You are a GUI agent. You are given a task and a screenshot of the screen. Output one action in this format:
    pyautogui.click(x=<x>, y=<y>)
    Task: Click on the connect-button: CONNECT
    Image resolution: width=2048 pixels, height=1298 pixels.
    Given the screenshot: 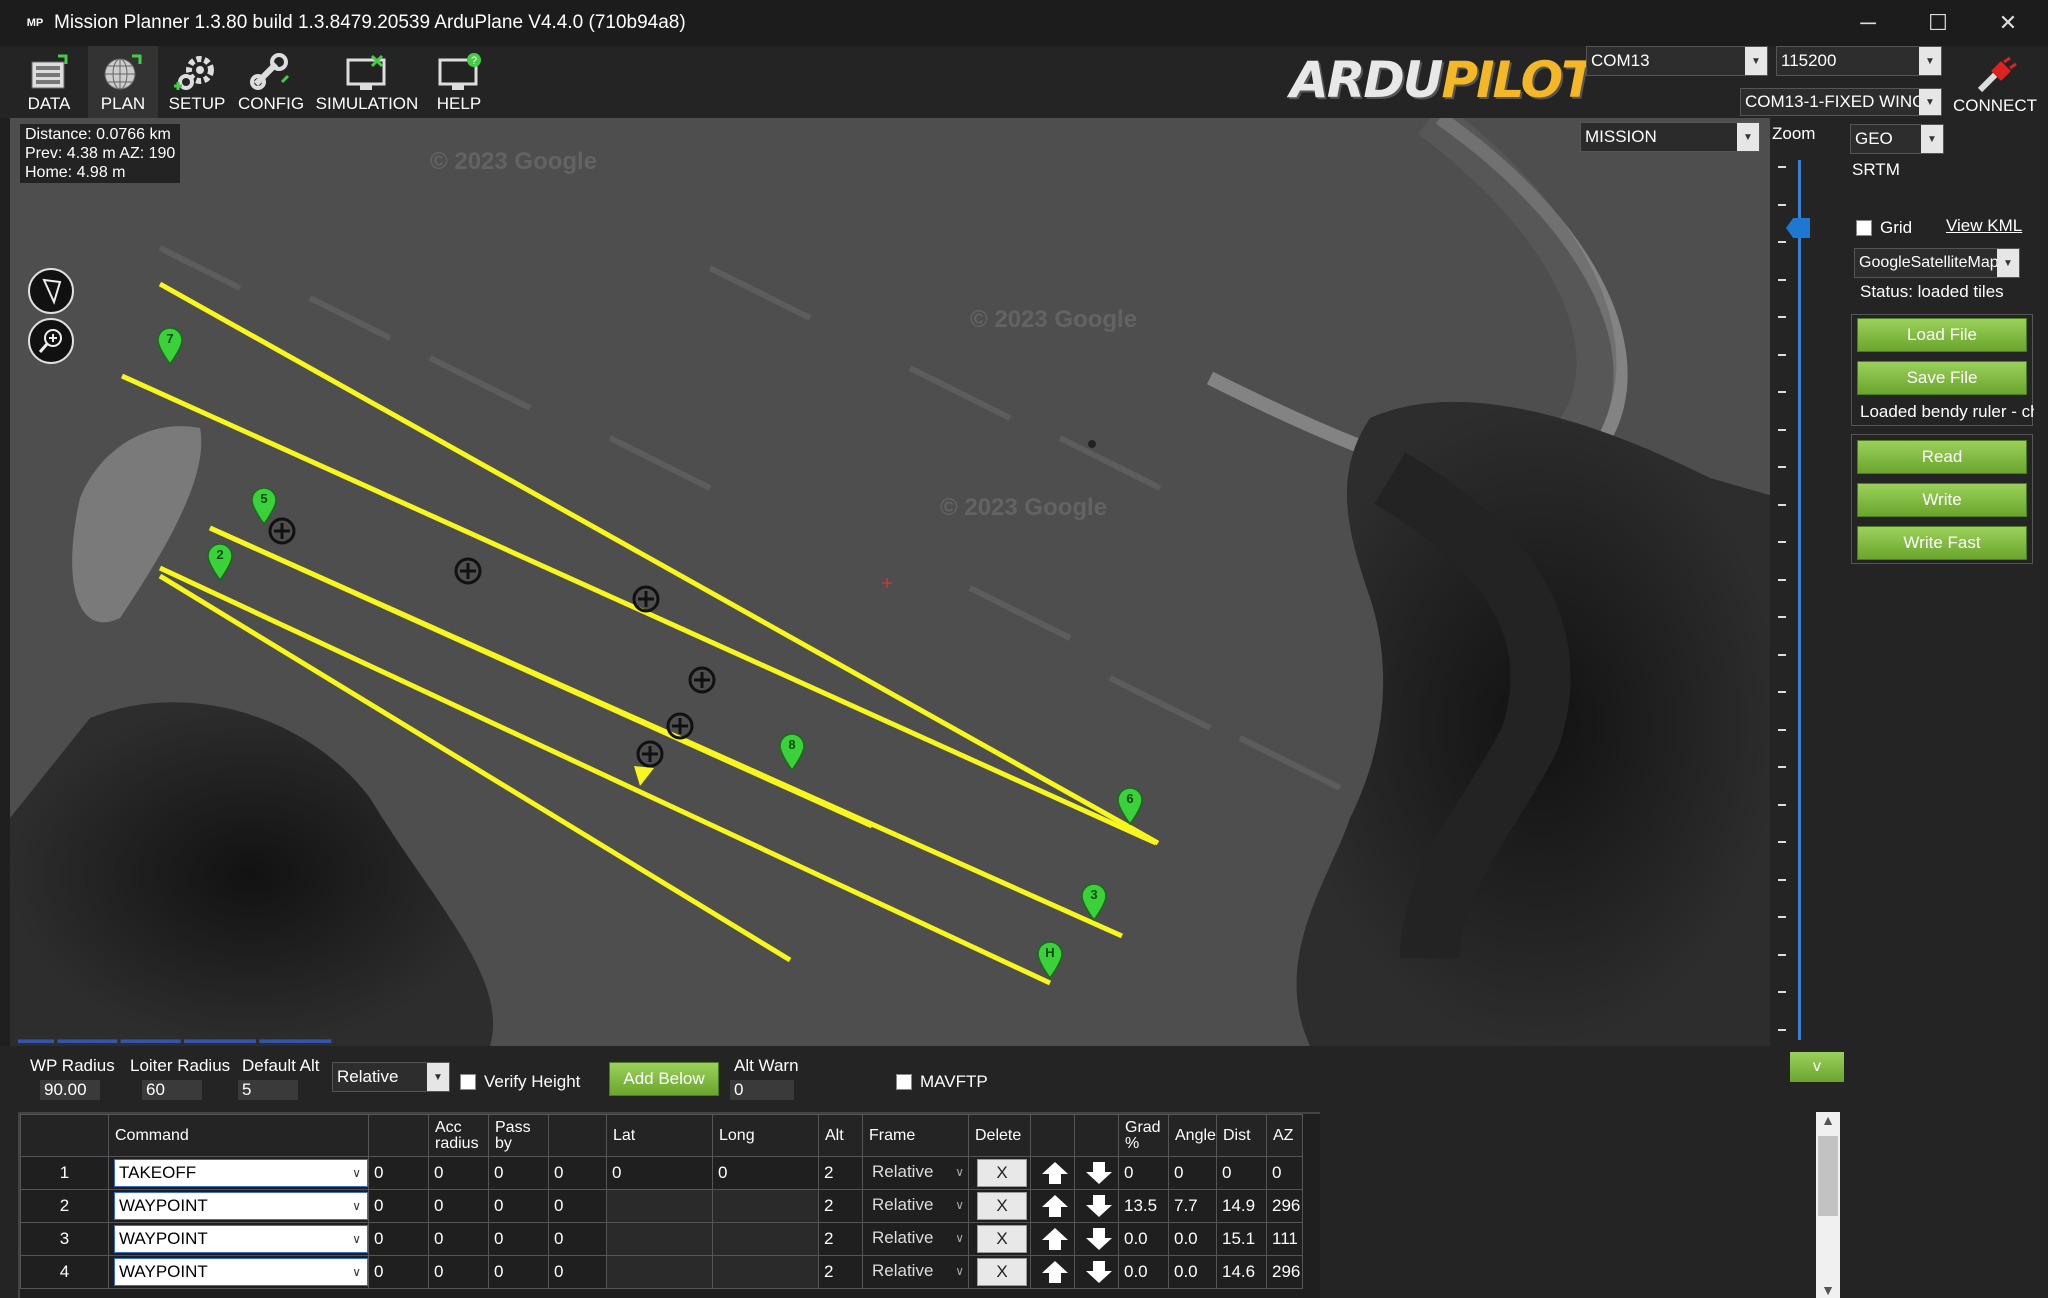 What is the action you would take?
    pyautogui.click(x=1995, y=83)
    